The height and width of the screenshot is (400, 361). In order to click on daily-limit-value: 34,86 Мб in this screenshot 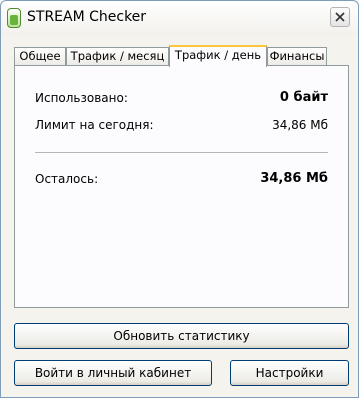, I will do `click(300, 125)`.